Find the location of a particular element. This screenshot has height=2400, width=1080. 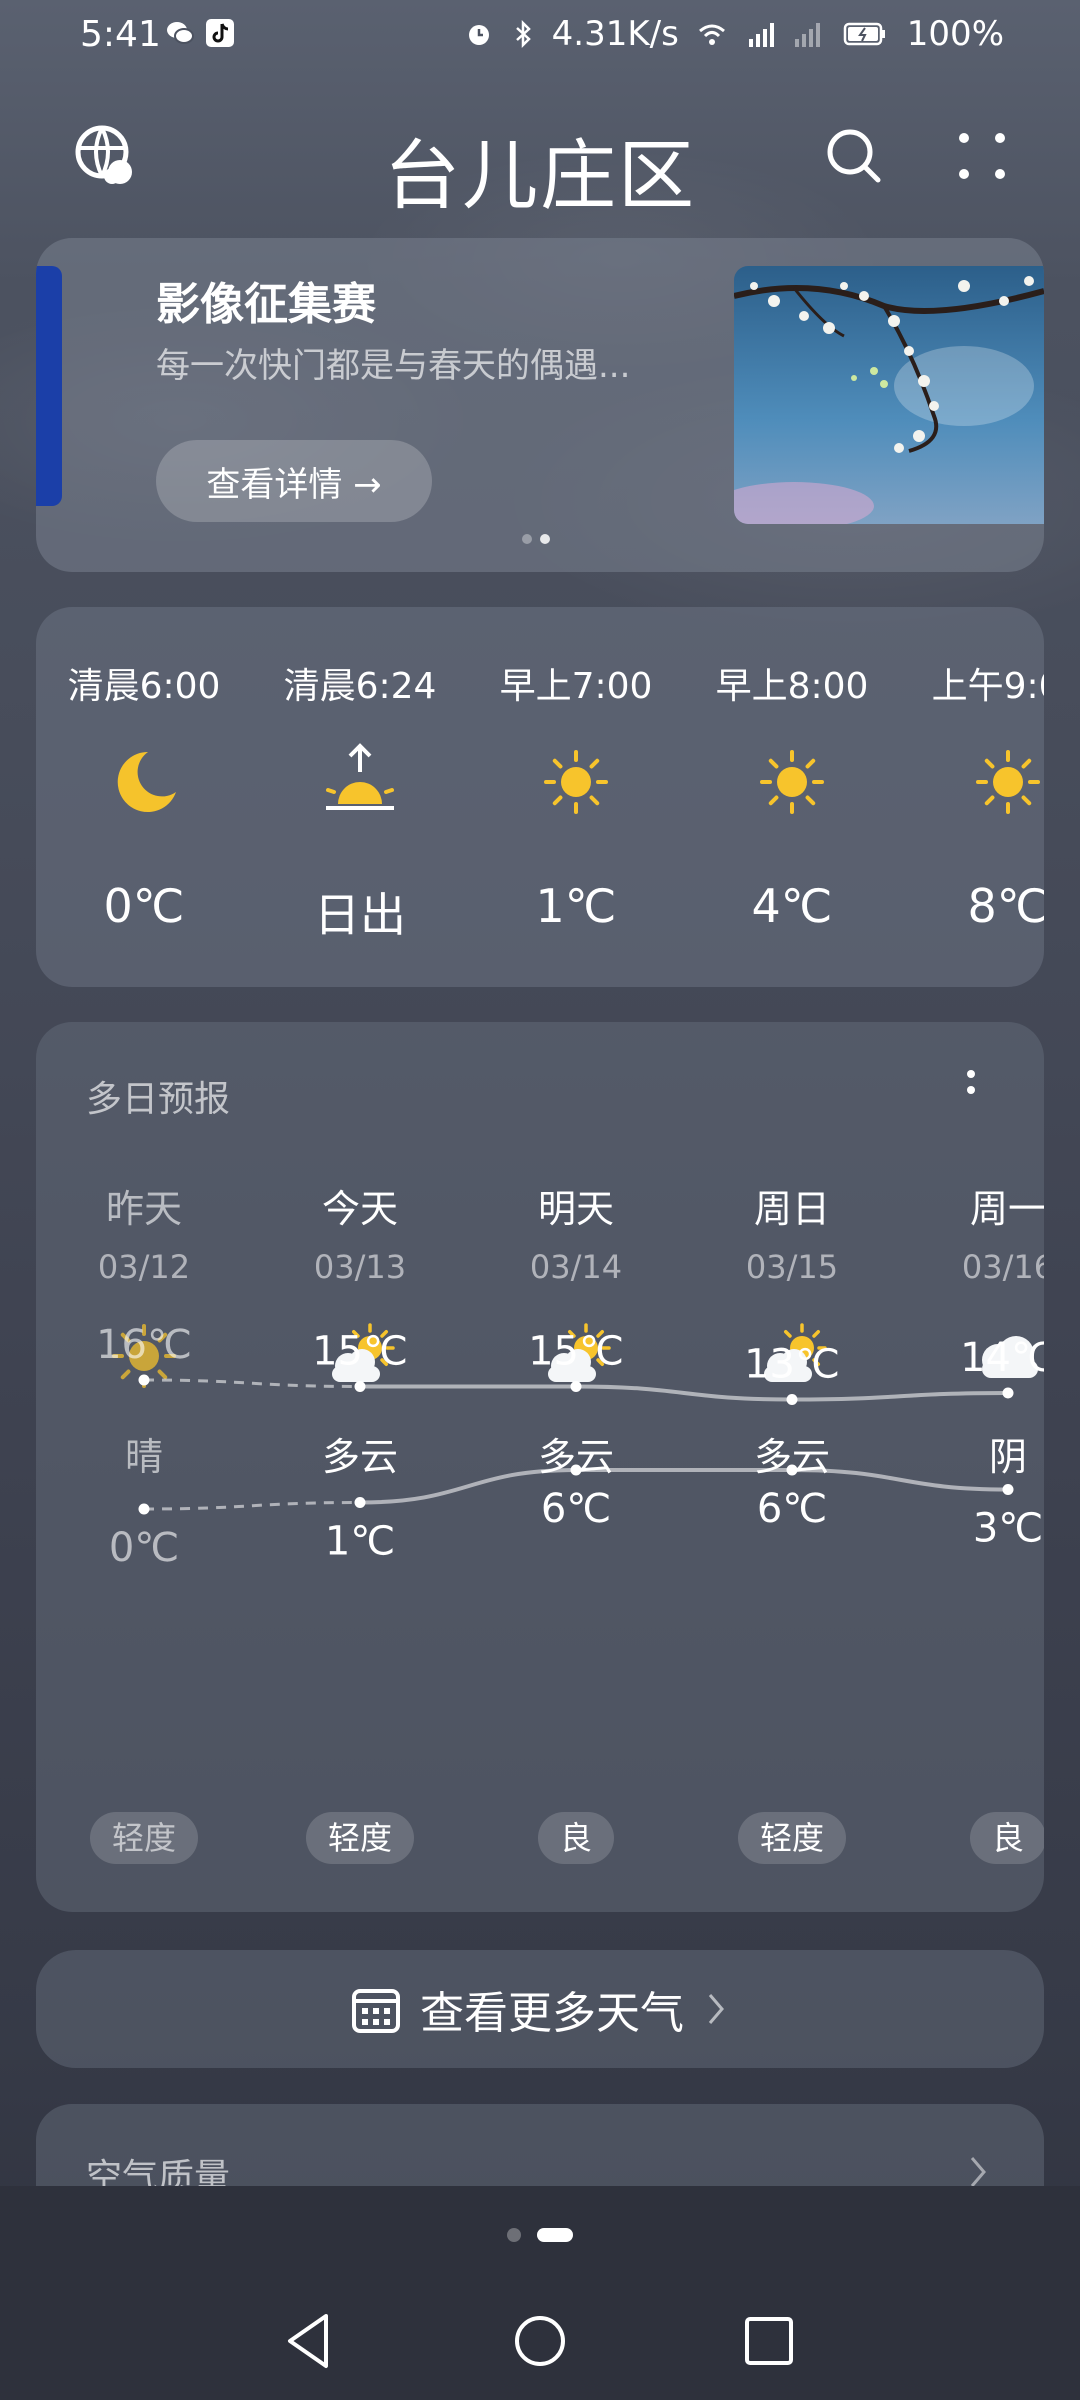

search-icon is located at coordinates (854, 156).